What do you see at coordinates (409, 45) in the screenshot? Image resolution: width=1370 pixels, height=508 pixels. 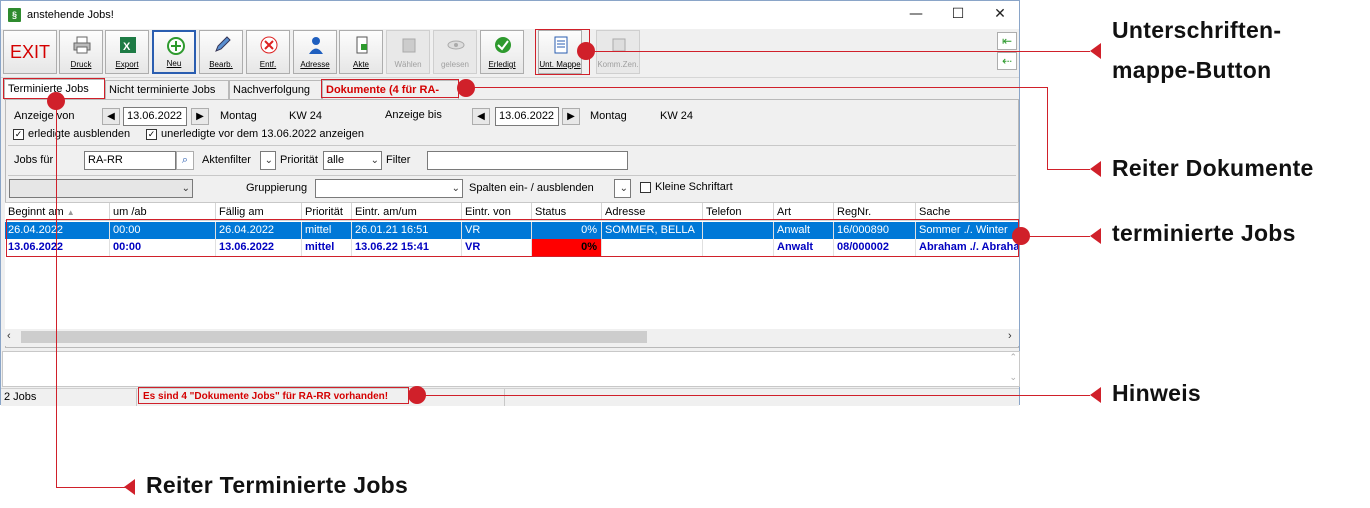 I see `phone-icon` at bounding box center [409, 45].